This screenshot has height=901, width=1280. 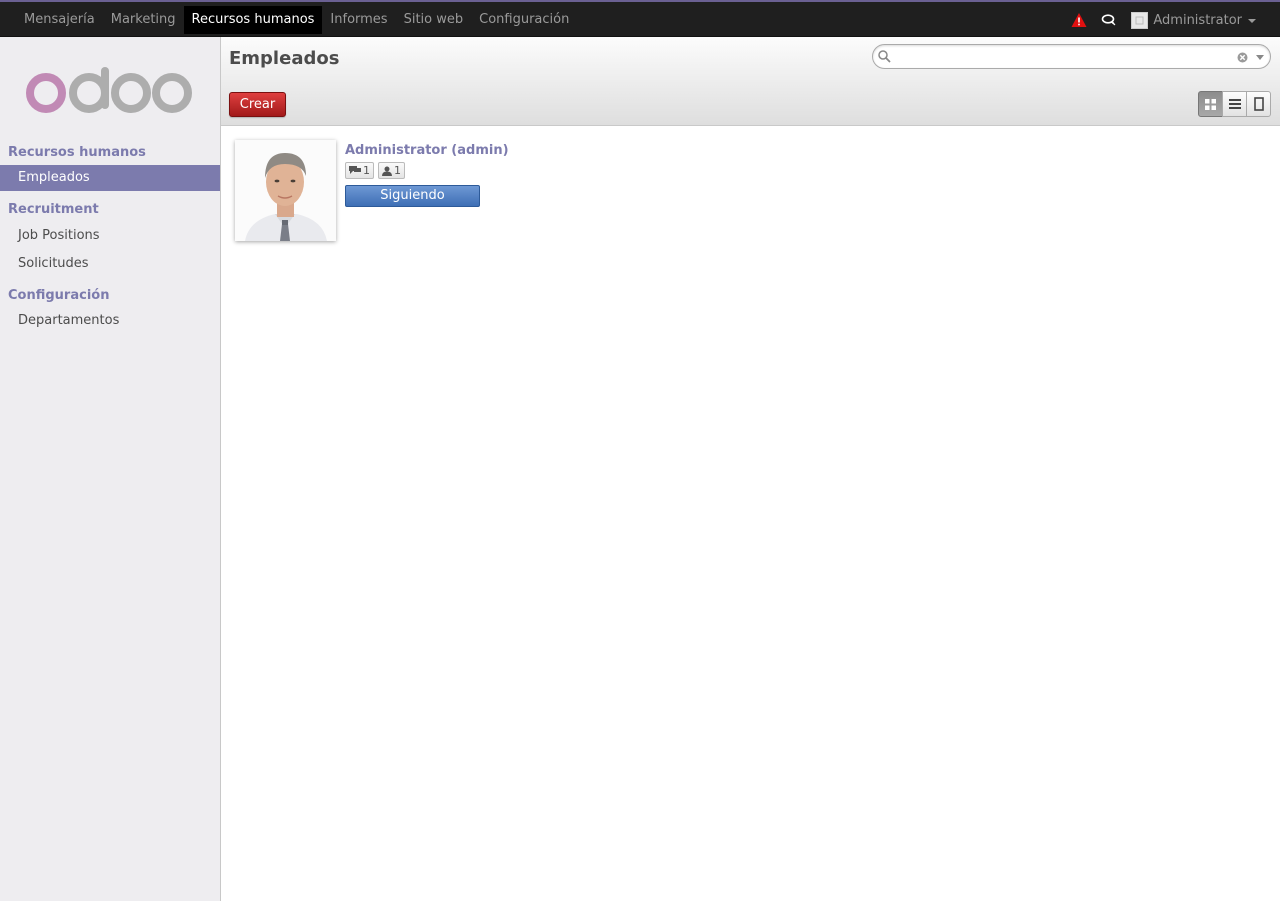 I want to click on list-icon, so click(x=1234, y=104).